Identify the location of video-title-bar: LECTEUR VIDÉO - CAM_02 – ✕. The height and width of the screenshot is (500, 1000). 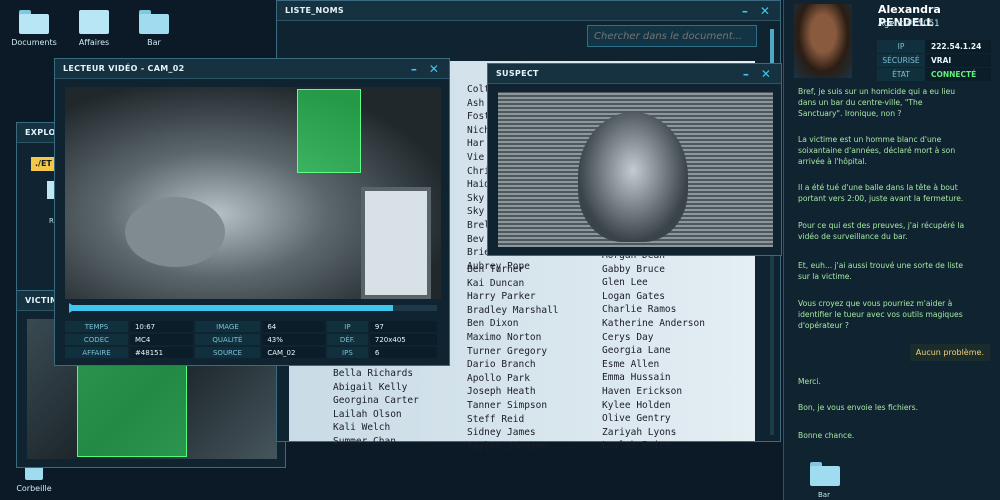
(252, 69).